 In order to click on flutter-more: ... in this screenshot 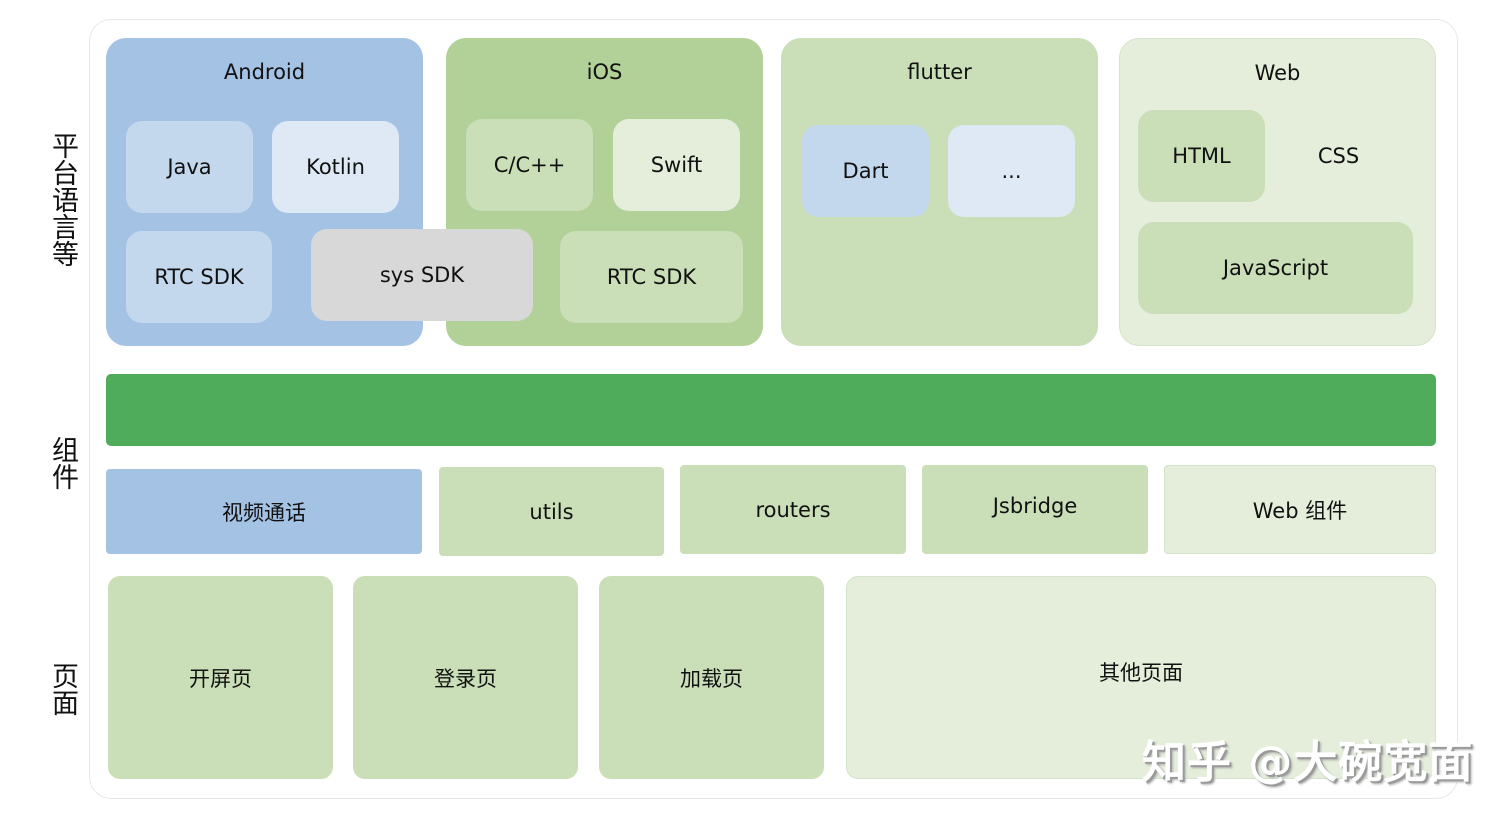, I will do `click(1011, 171)`.